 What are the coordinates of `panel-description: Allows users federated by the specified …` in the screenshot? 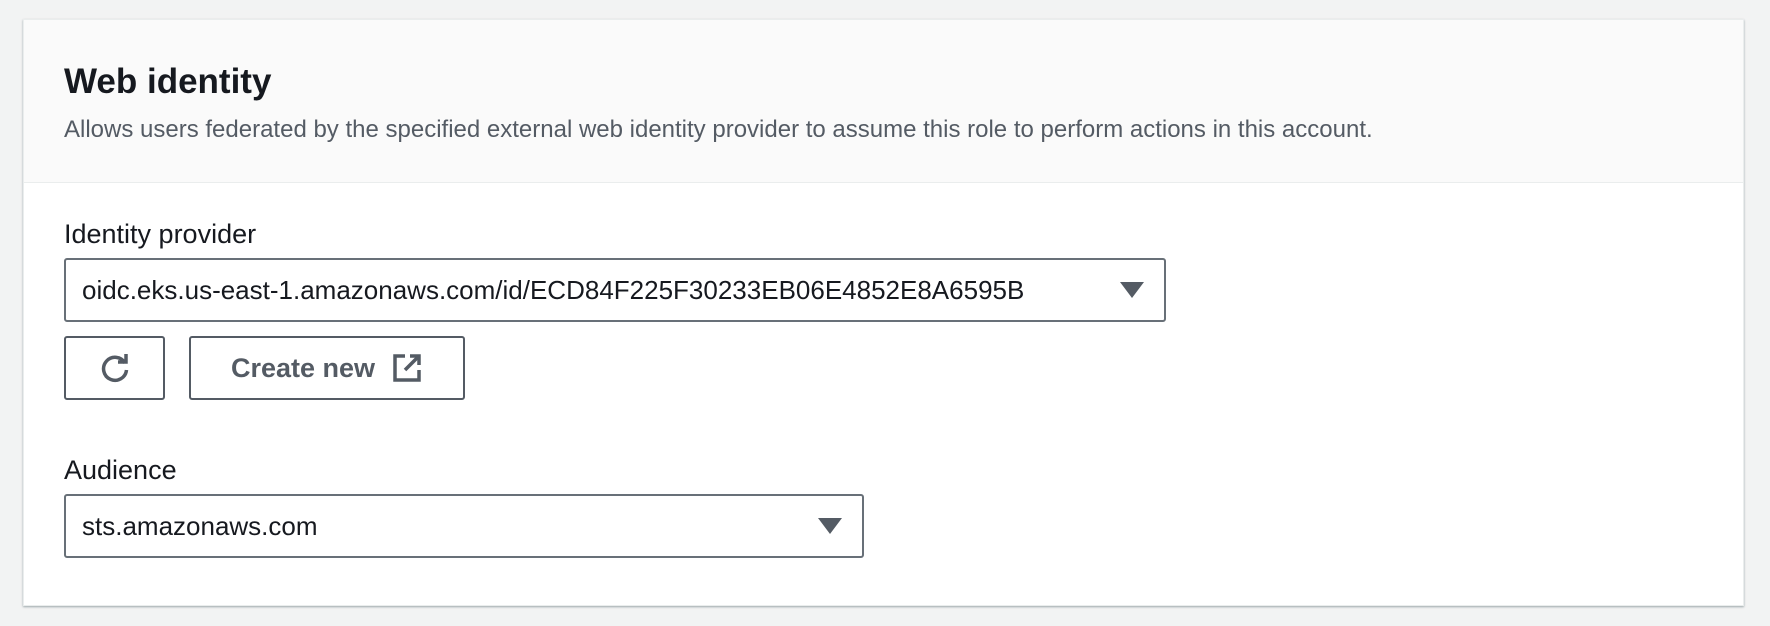 It's located at (718, 129).